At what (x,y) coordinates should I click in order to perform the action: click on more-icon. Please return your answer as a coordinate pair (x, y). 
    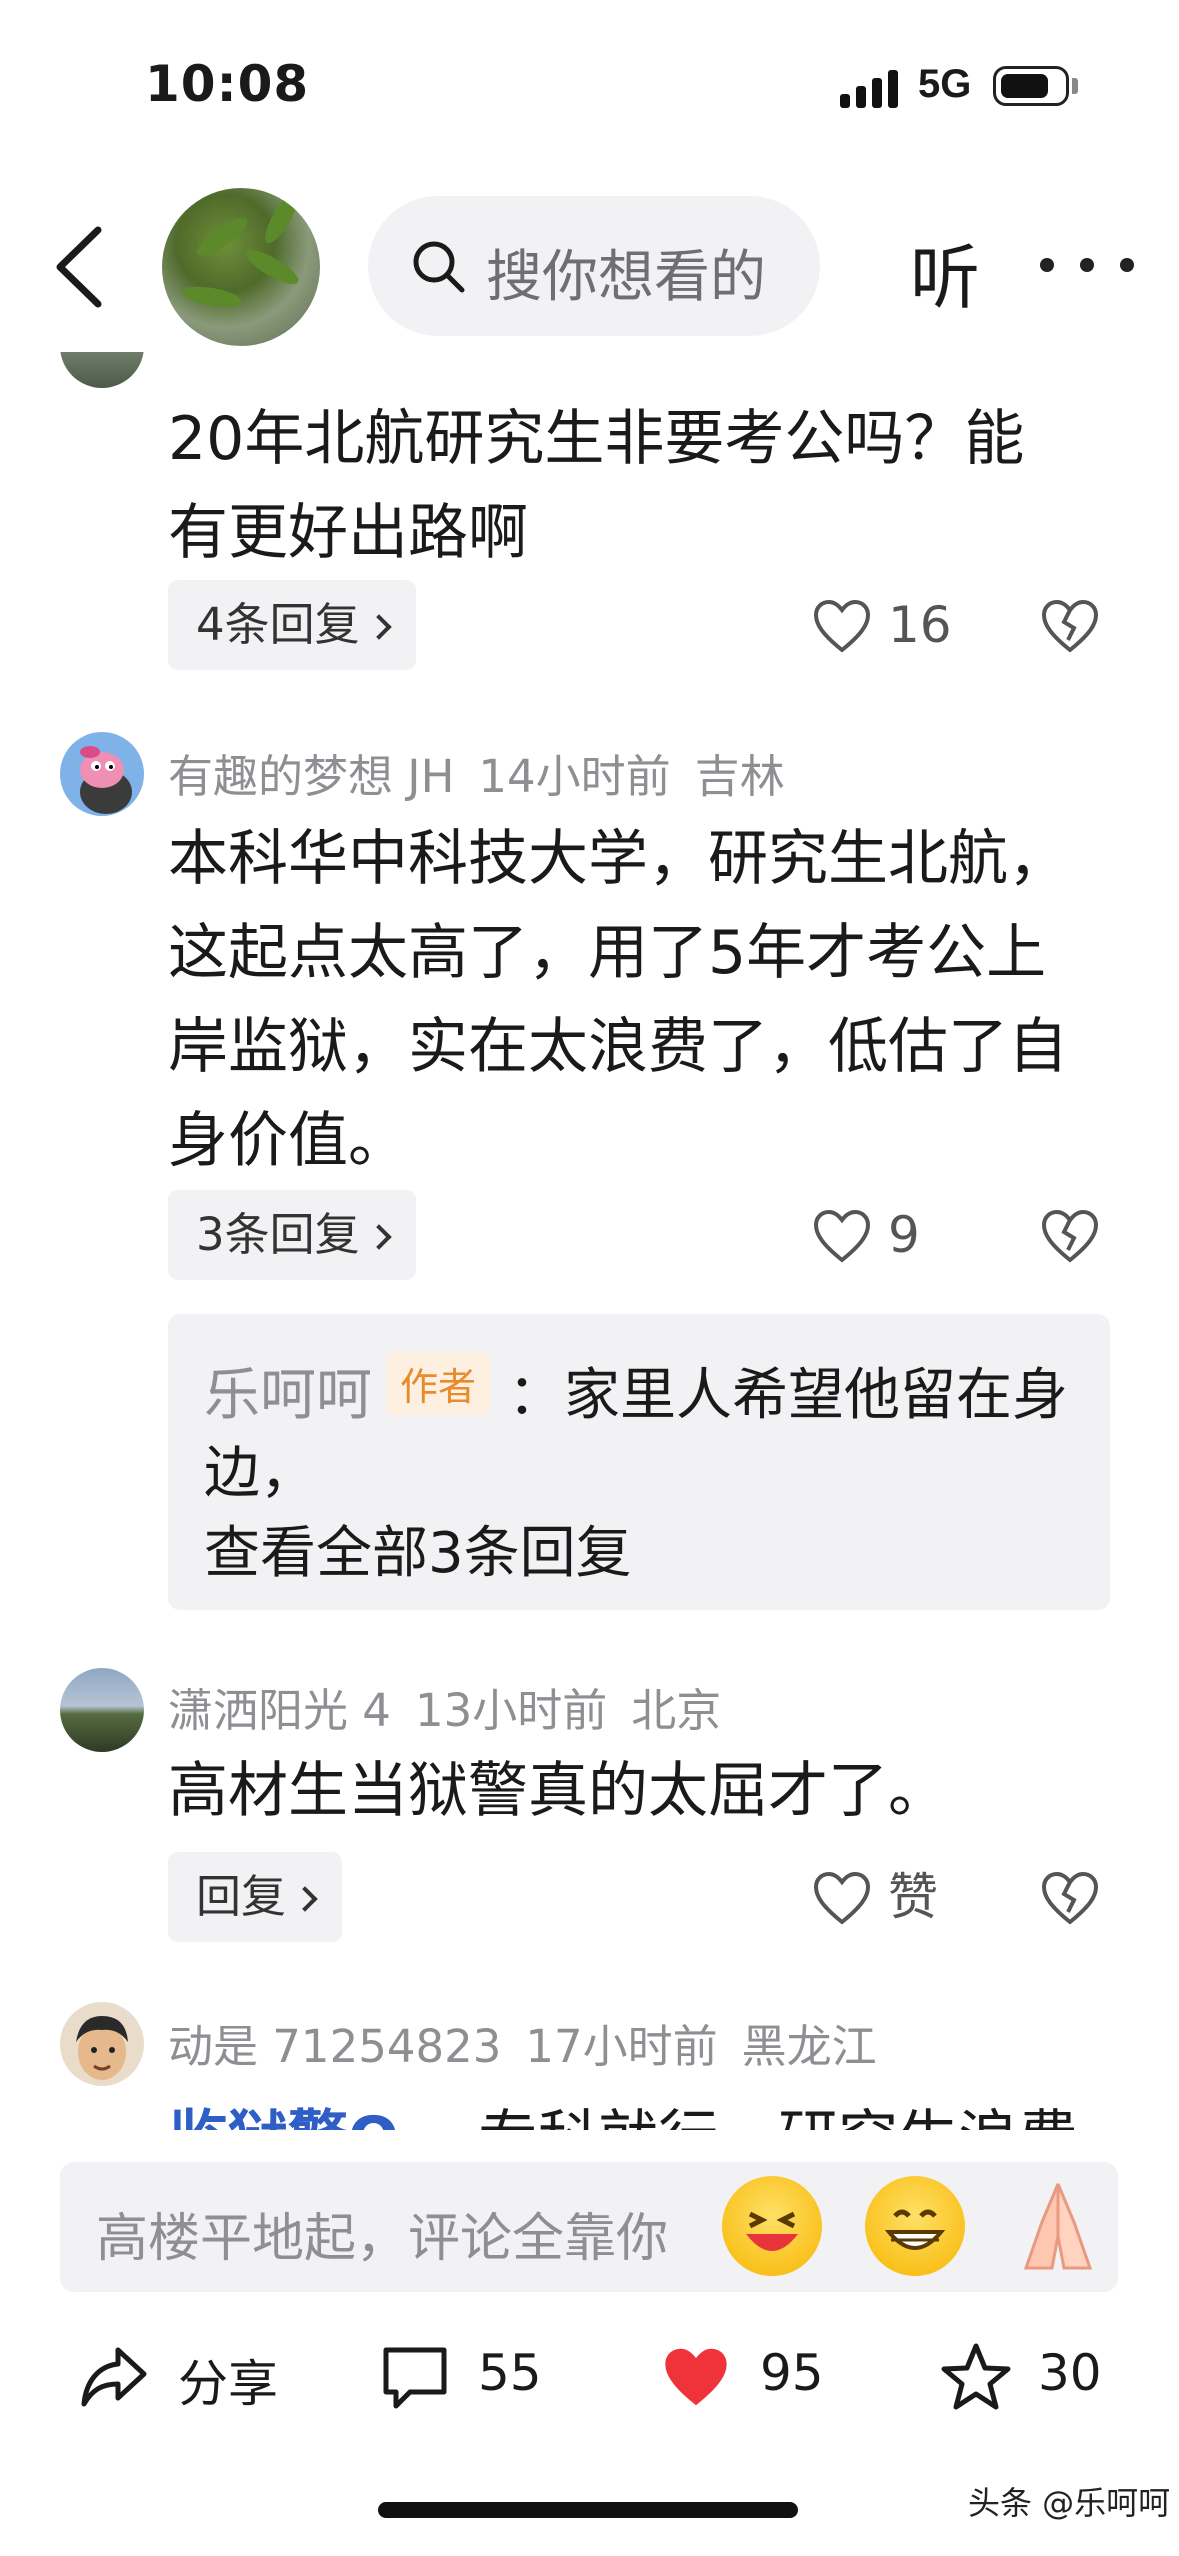
    Looking at the image, I should click on (1095, 268).